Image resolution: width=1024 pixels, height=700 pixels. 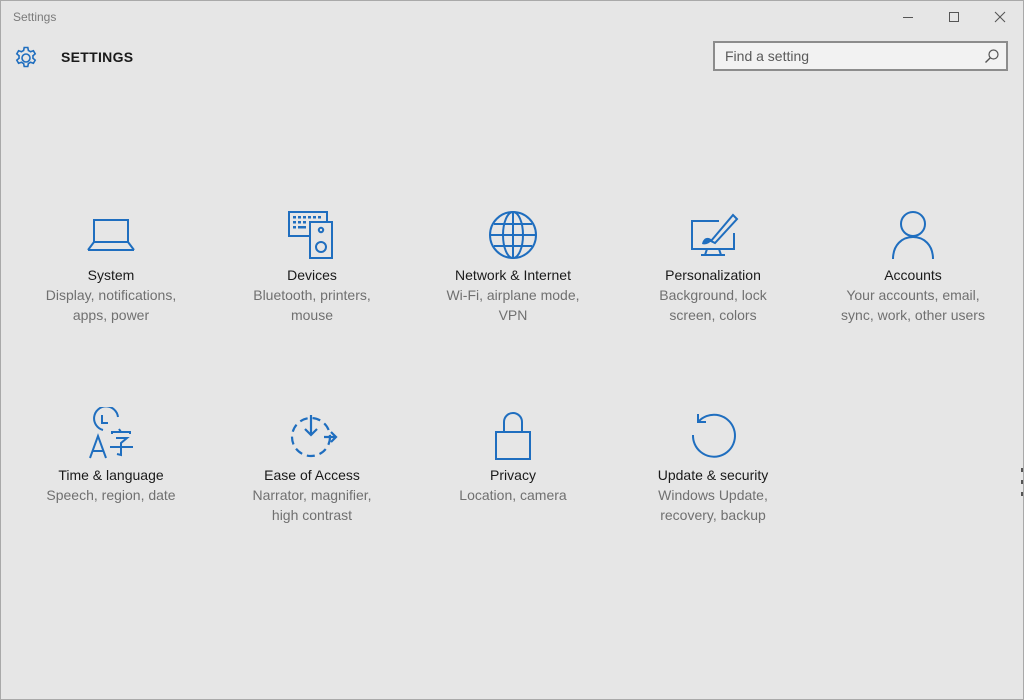 I want to click on category-privacy: Privacy Location, camera, so click(x=513, y=456).